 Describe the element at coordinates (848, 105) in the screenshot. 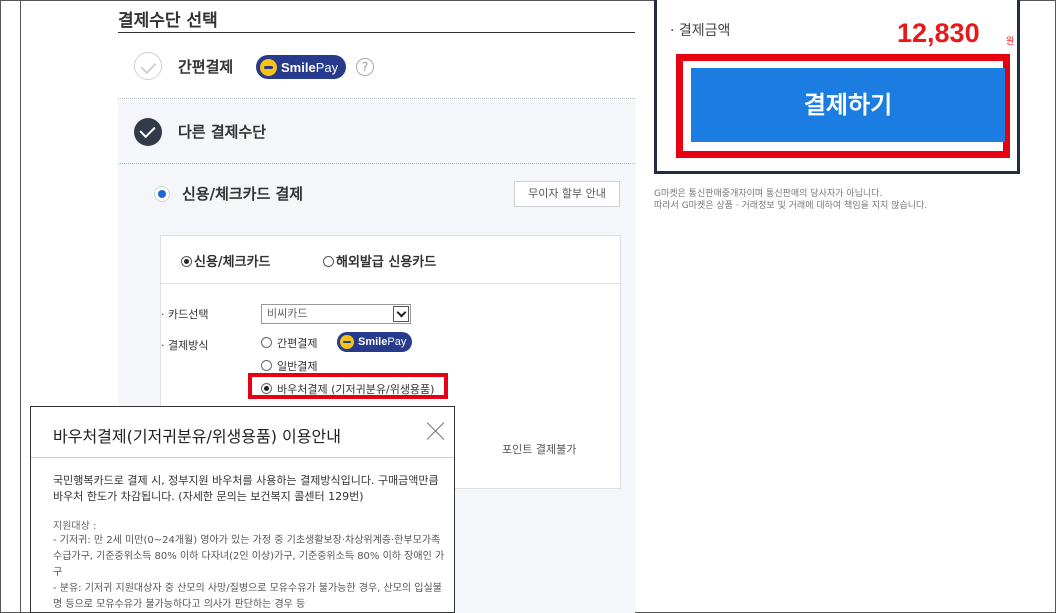

I see `pay-button: 결제하기` at that location.